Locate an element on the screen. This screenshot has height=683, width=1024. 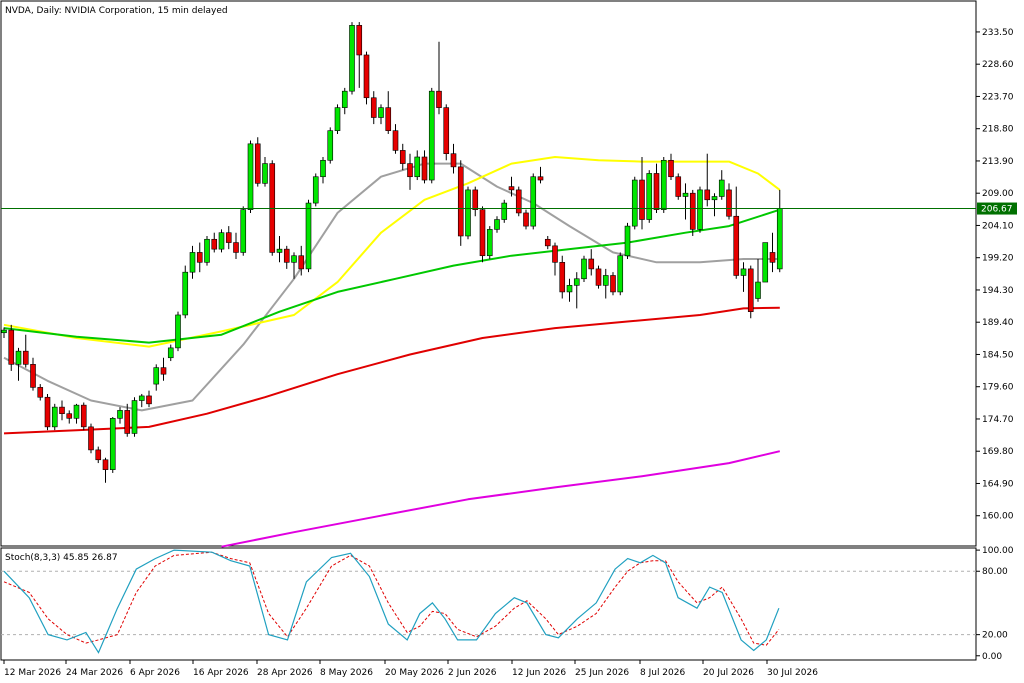
price-tick-label: 160.00 is located at coordinates (998, 517).